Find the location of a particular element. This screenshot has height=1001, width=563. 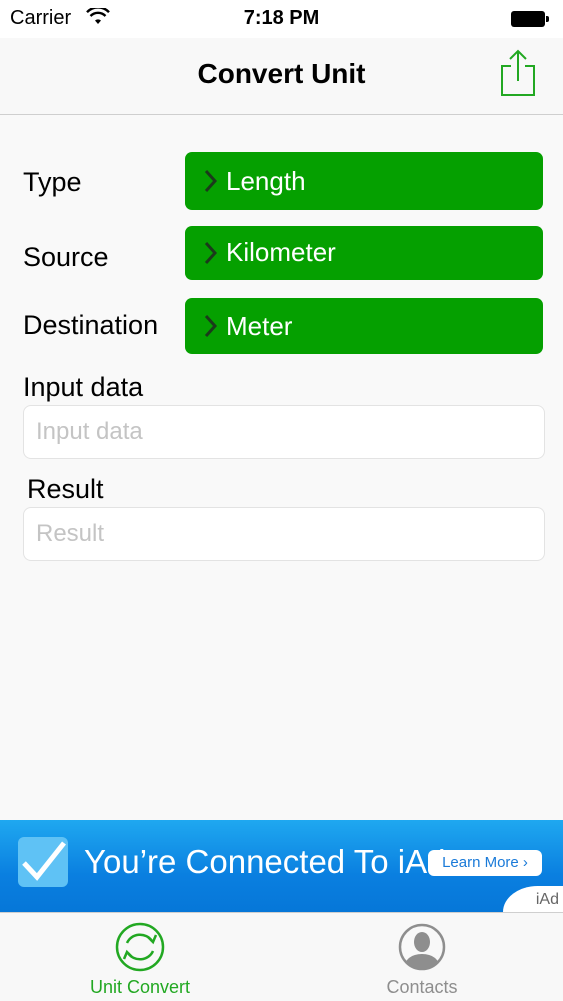

page-title: Convert Unit is located at coordinates (281, 73).